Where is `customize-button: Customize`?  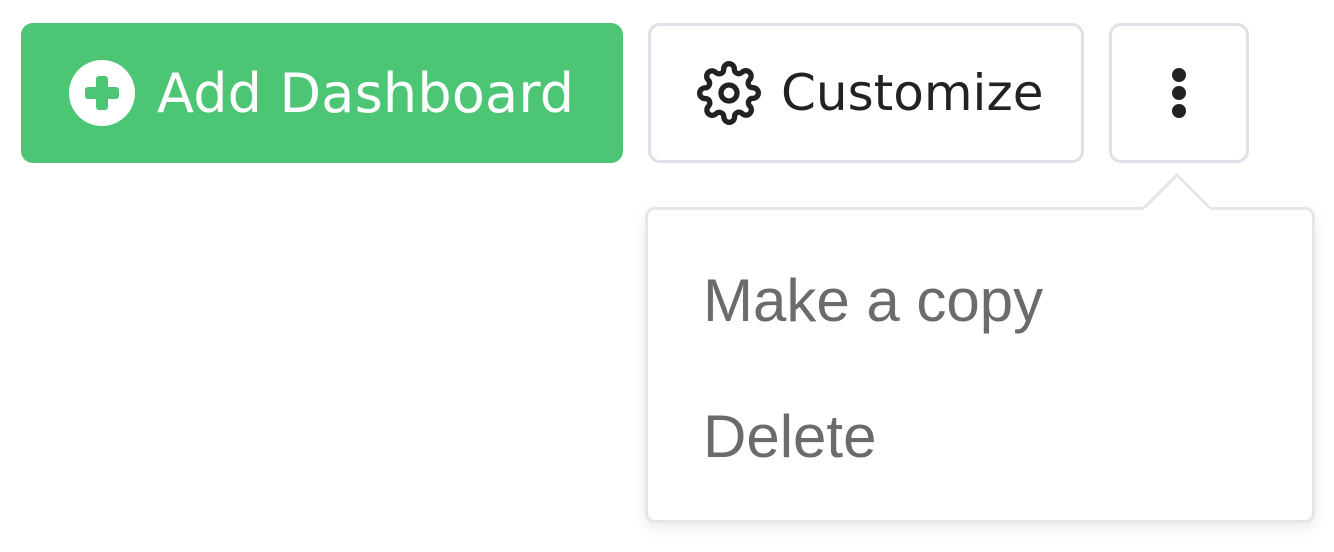
customize-button: Customize is located at coordinates (866, 93).